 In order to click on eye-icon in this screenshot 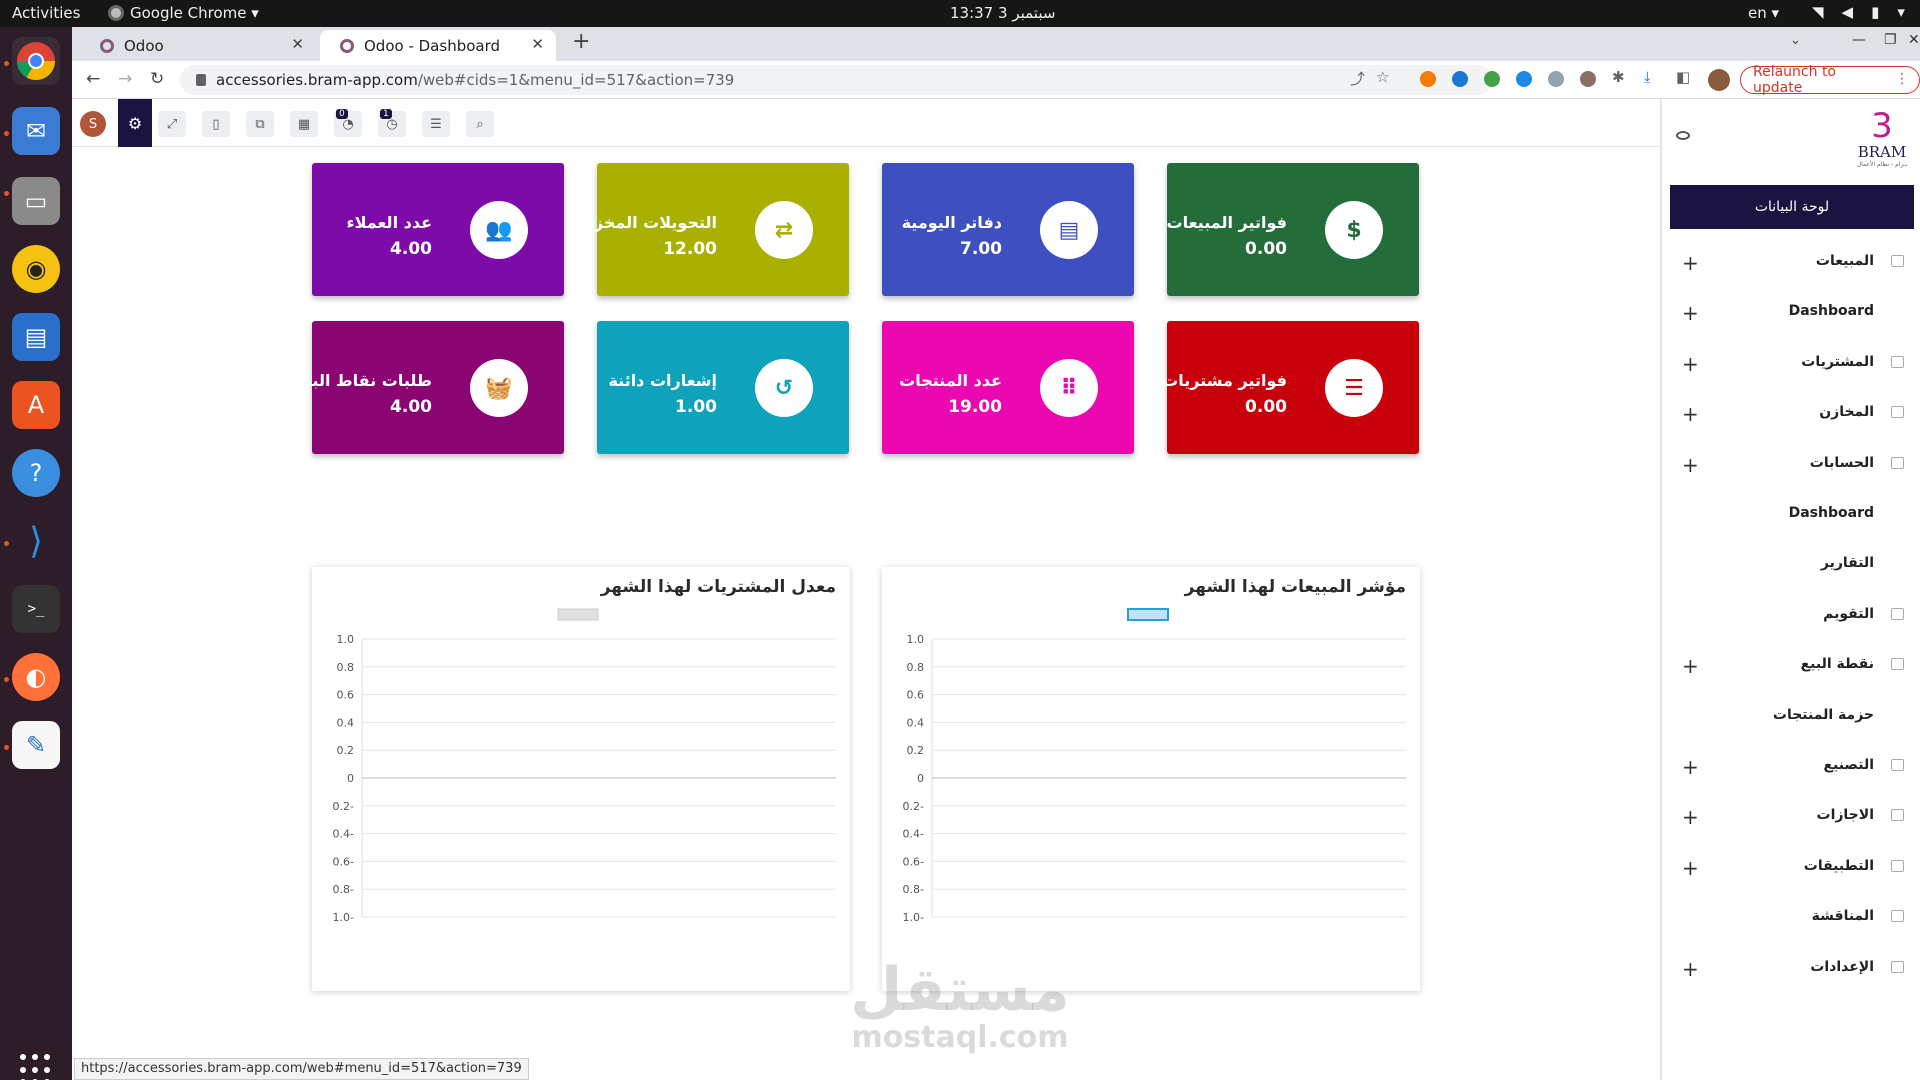, I will do `click(1683, 135)`.